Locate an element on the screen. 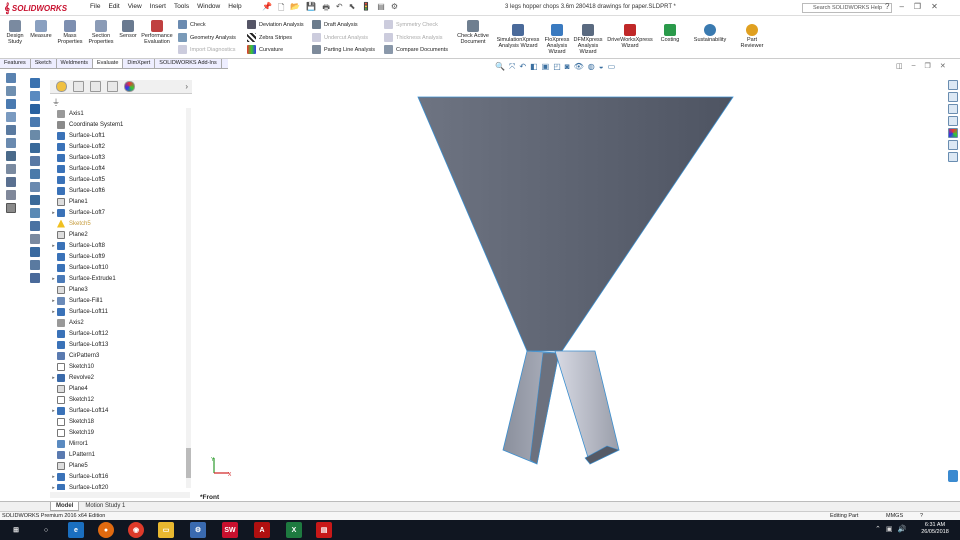  minimize-button: – is located at coordinates (901, 6).